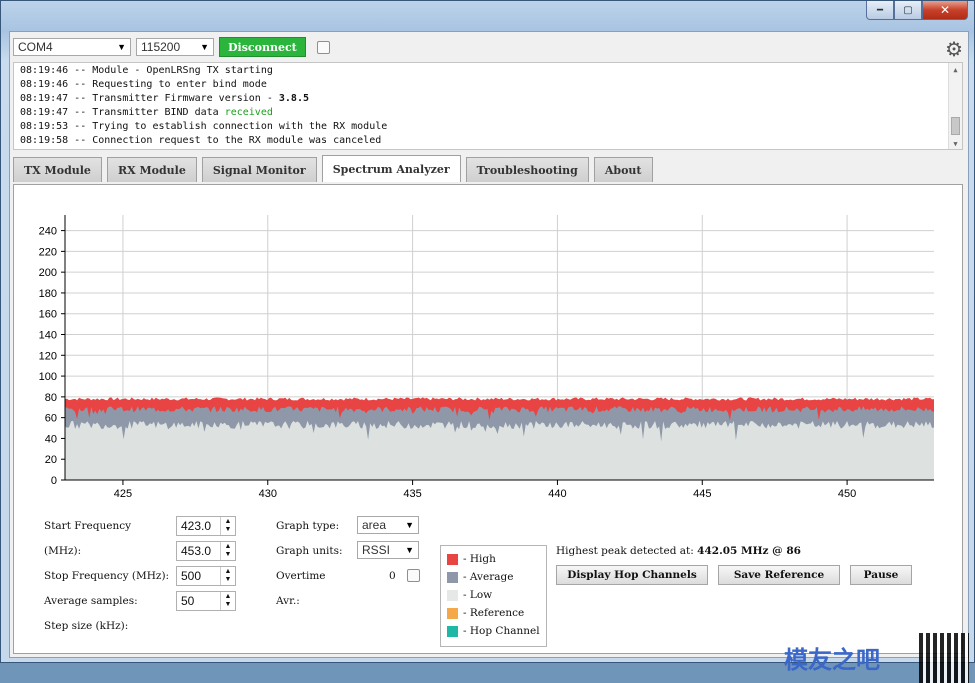 This screenshot has width=975, height=683. What do you see at coordinates (107, 576) in the screenshot?
I see `stop-frequency-label: Stop Frequency (MHz):` at bounding box center [107, 576].